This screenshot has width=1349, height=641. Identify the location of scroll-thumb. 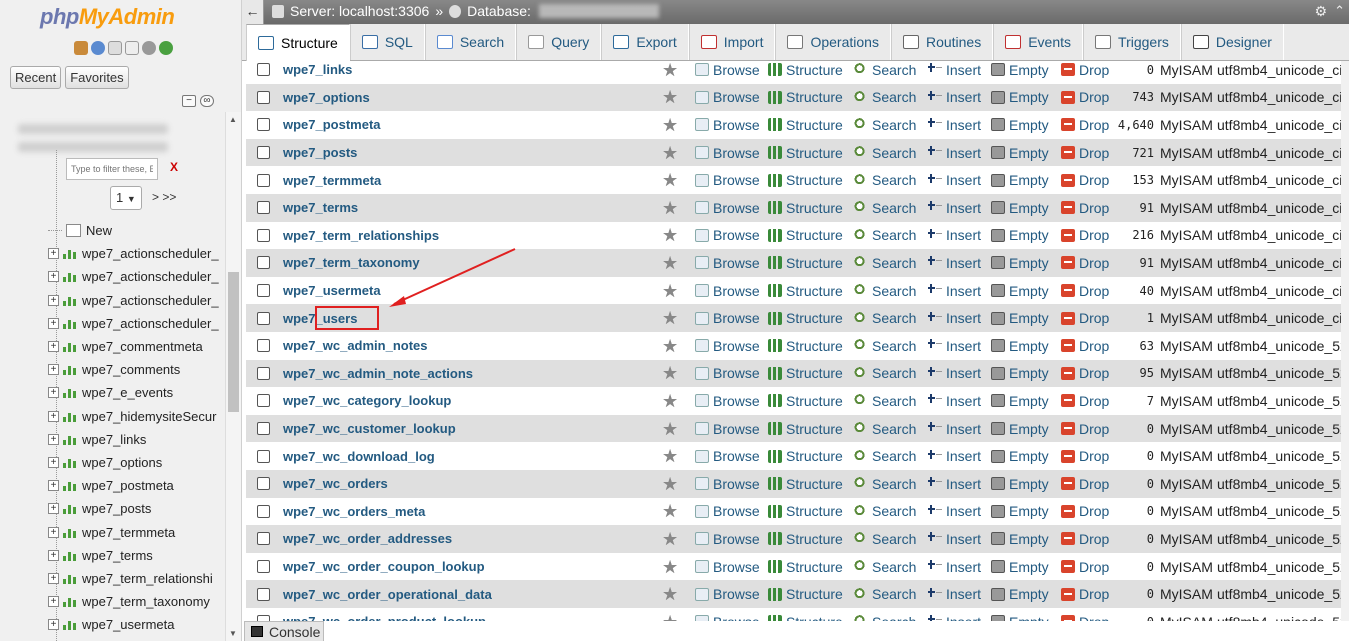
(233, 342).